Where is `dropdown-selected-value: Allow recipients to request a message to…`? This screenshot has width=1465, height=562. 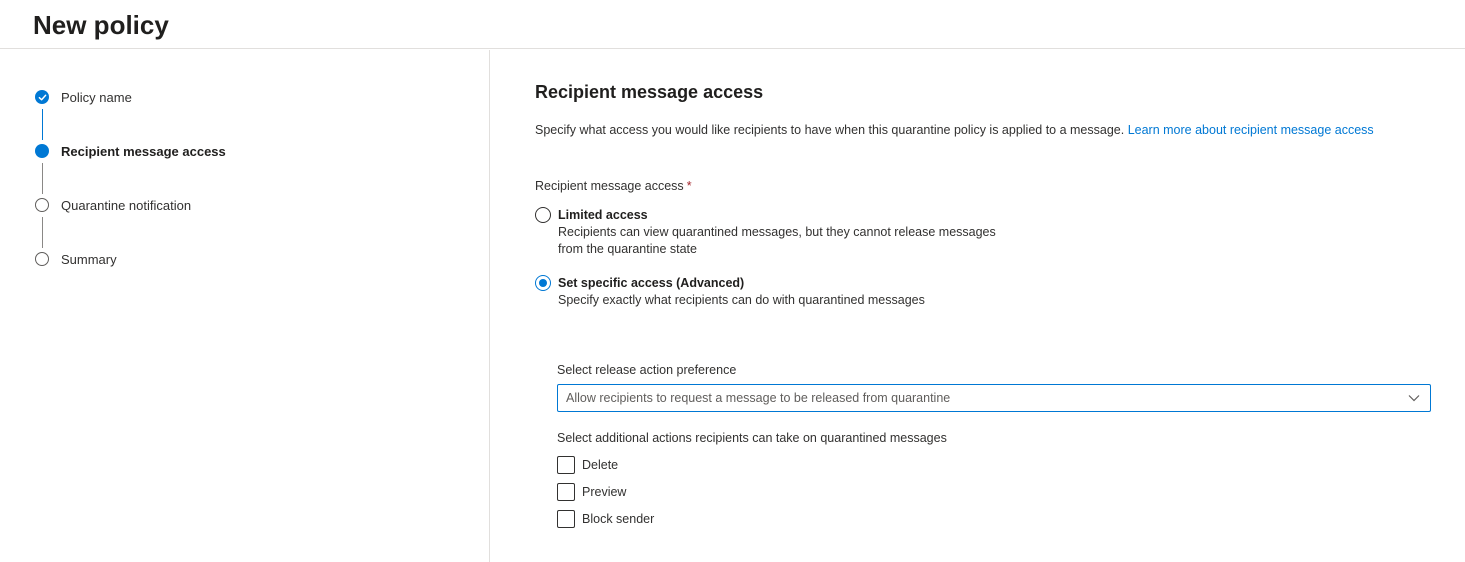
dropdown-selected-value: Allow recipients to request a message to… is located at coordinates (758, 398).